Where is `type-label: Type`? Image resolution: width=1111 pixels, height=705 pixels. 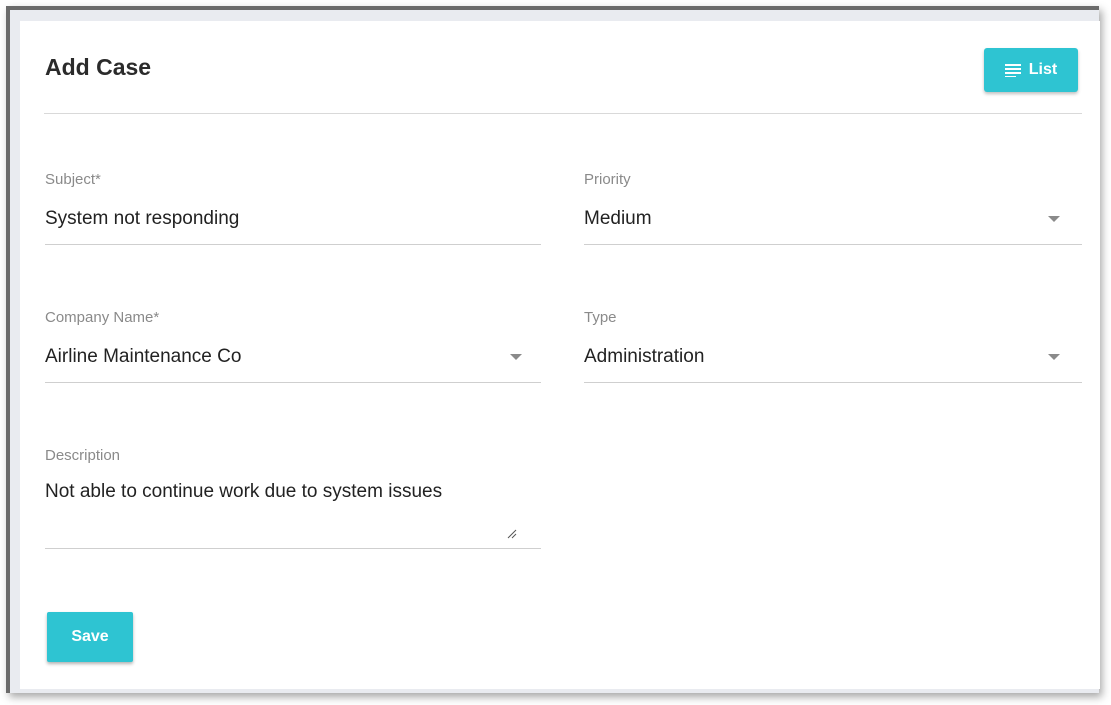 type-label: Type is located at coordinates (600, 317).